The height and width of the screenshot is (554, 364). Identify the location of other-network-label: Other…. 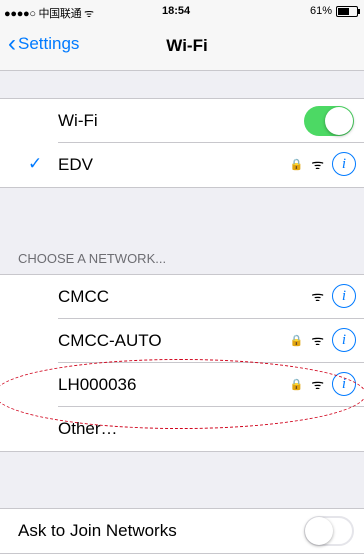
(88, 428).